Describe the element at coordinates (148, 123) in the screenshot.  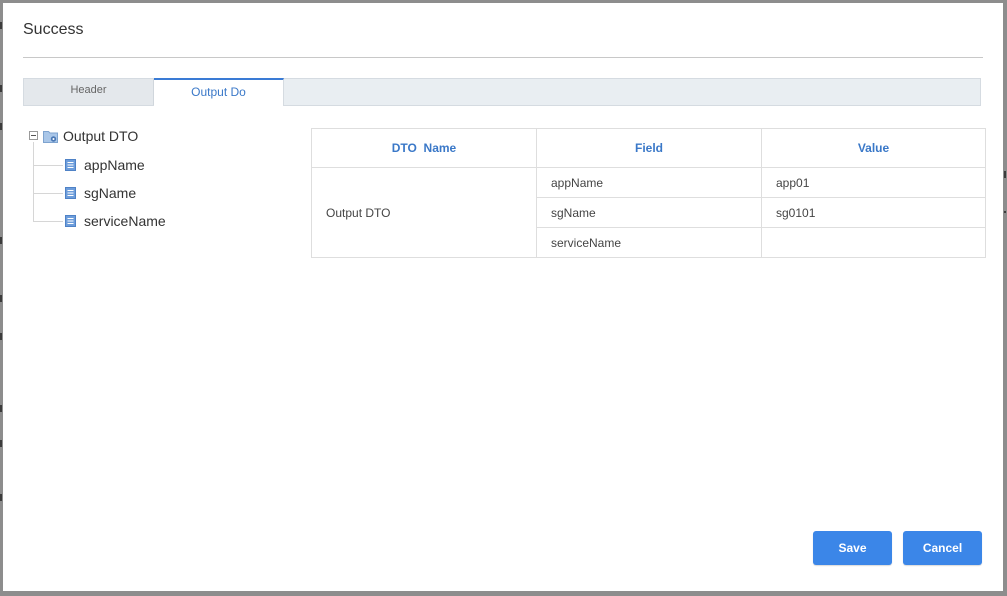
I see `dto-tree: Output DTO appName sgName serviceName` at that location.